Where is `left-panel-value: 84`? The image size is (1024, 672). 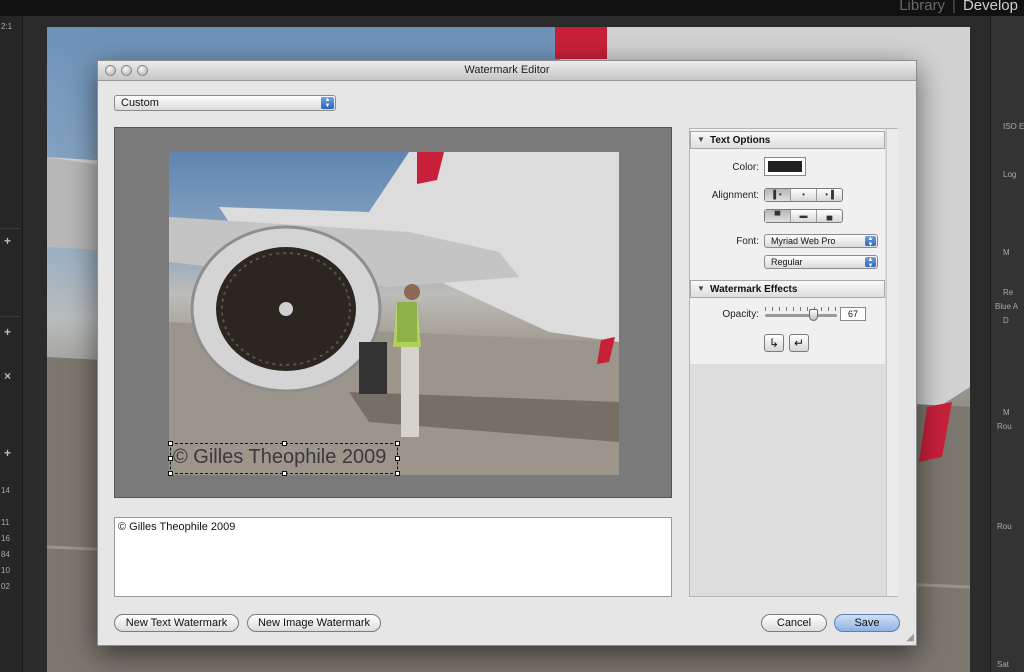 left-panel-value: 84 is located at coordinates (5, 554).